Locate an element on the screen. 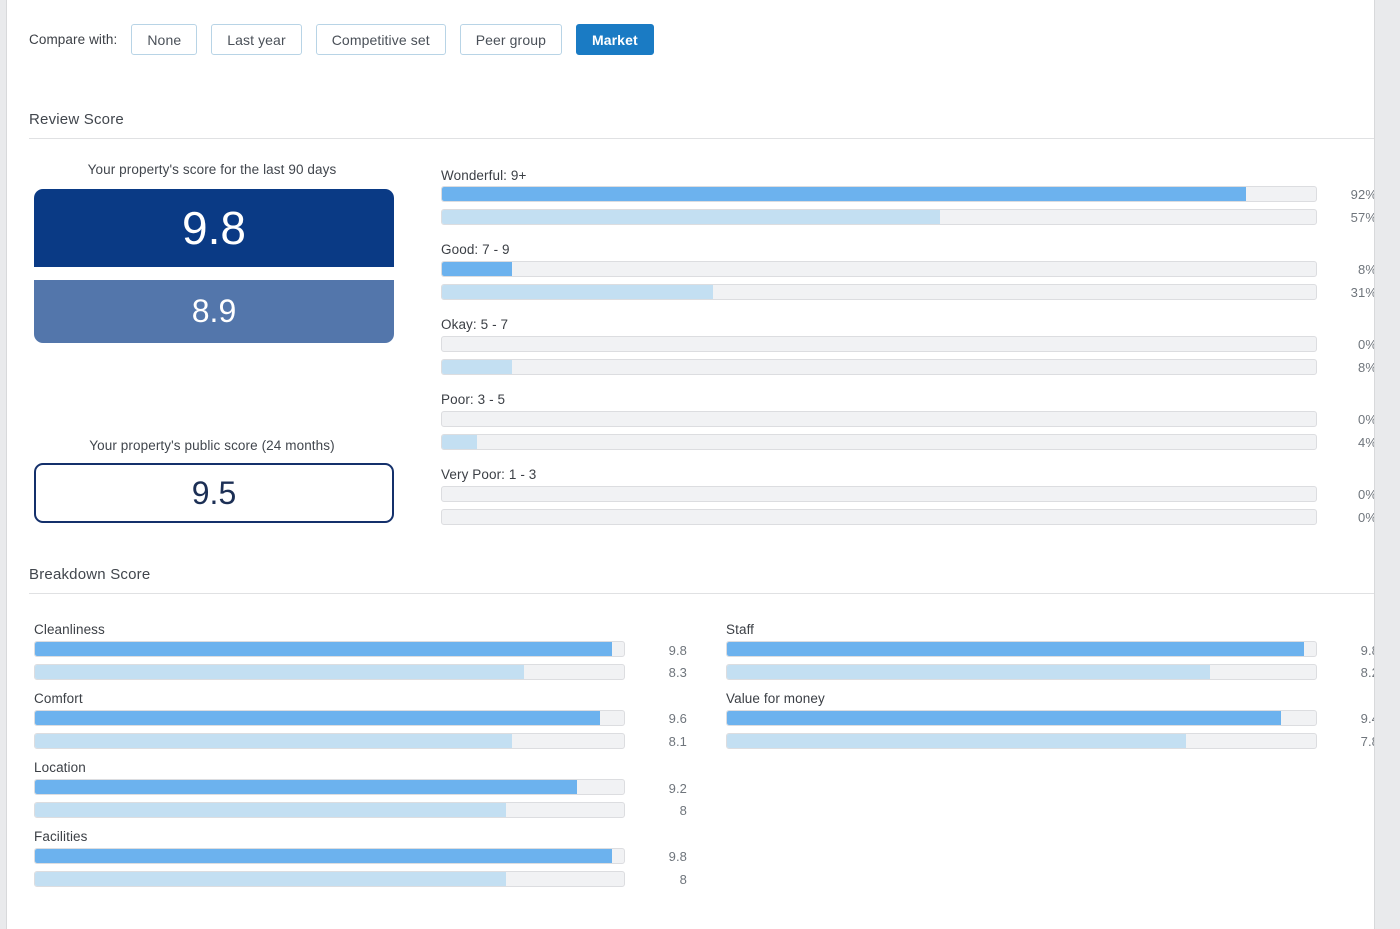 Image resolution: width=1400 pixels, height=929 pixels. distribution-bar-wonderful-own is located at coordinates (879, 194).